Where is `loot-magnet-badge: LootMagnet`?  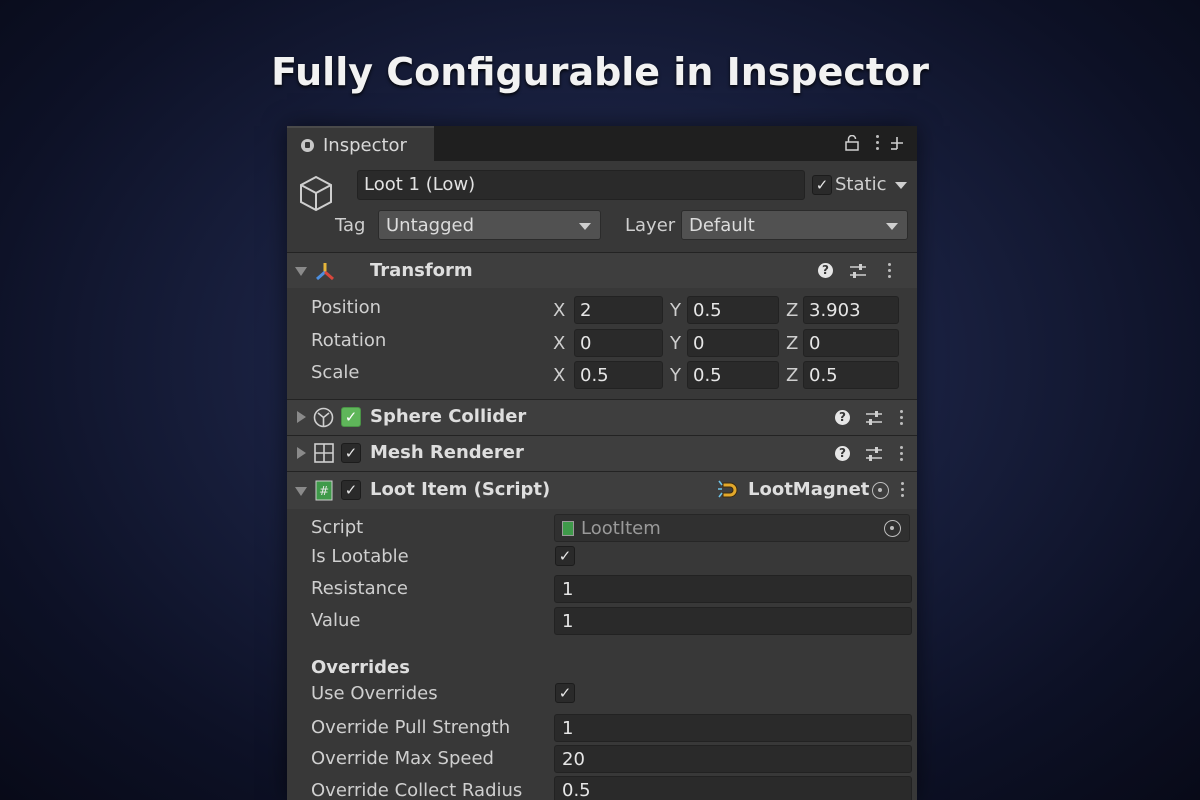 loot-magnet-badge: LootMagnet is located at coordinates (809, 489).